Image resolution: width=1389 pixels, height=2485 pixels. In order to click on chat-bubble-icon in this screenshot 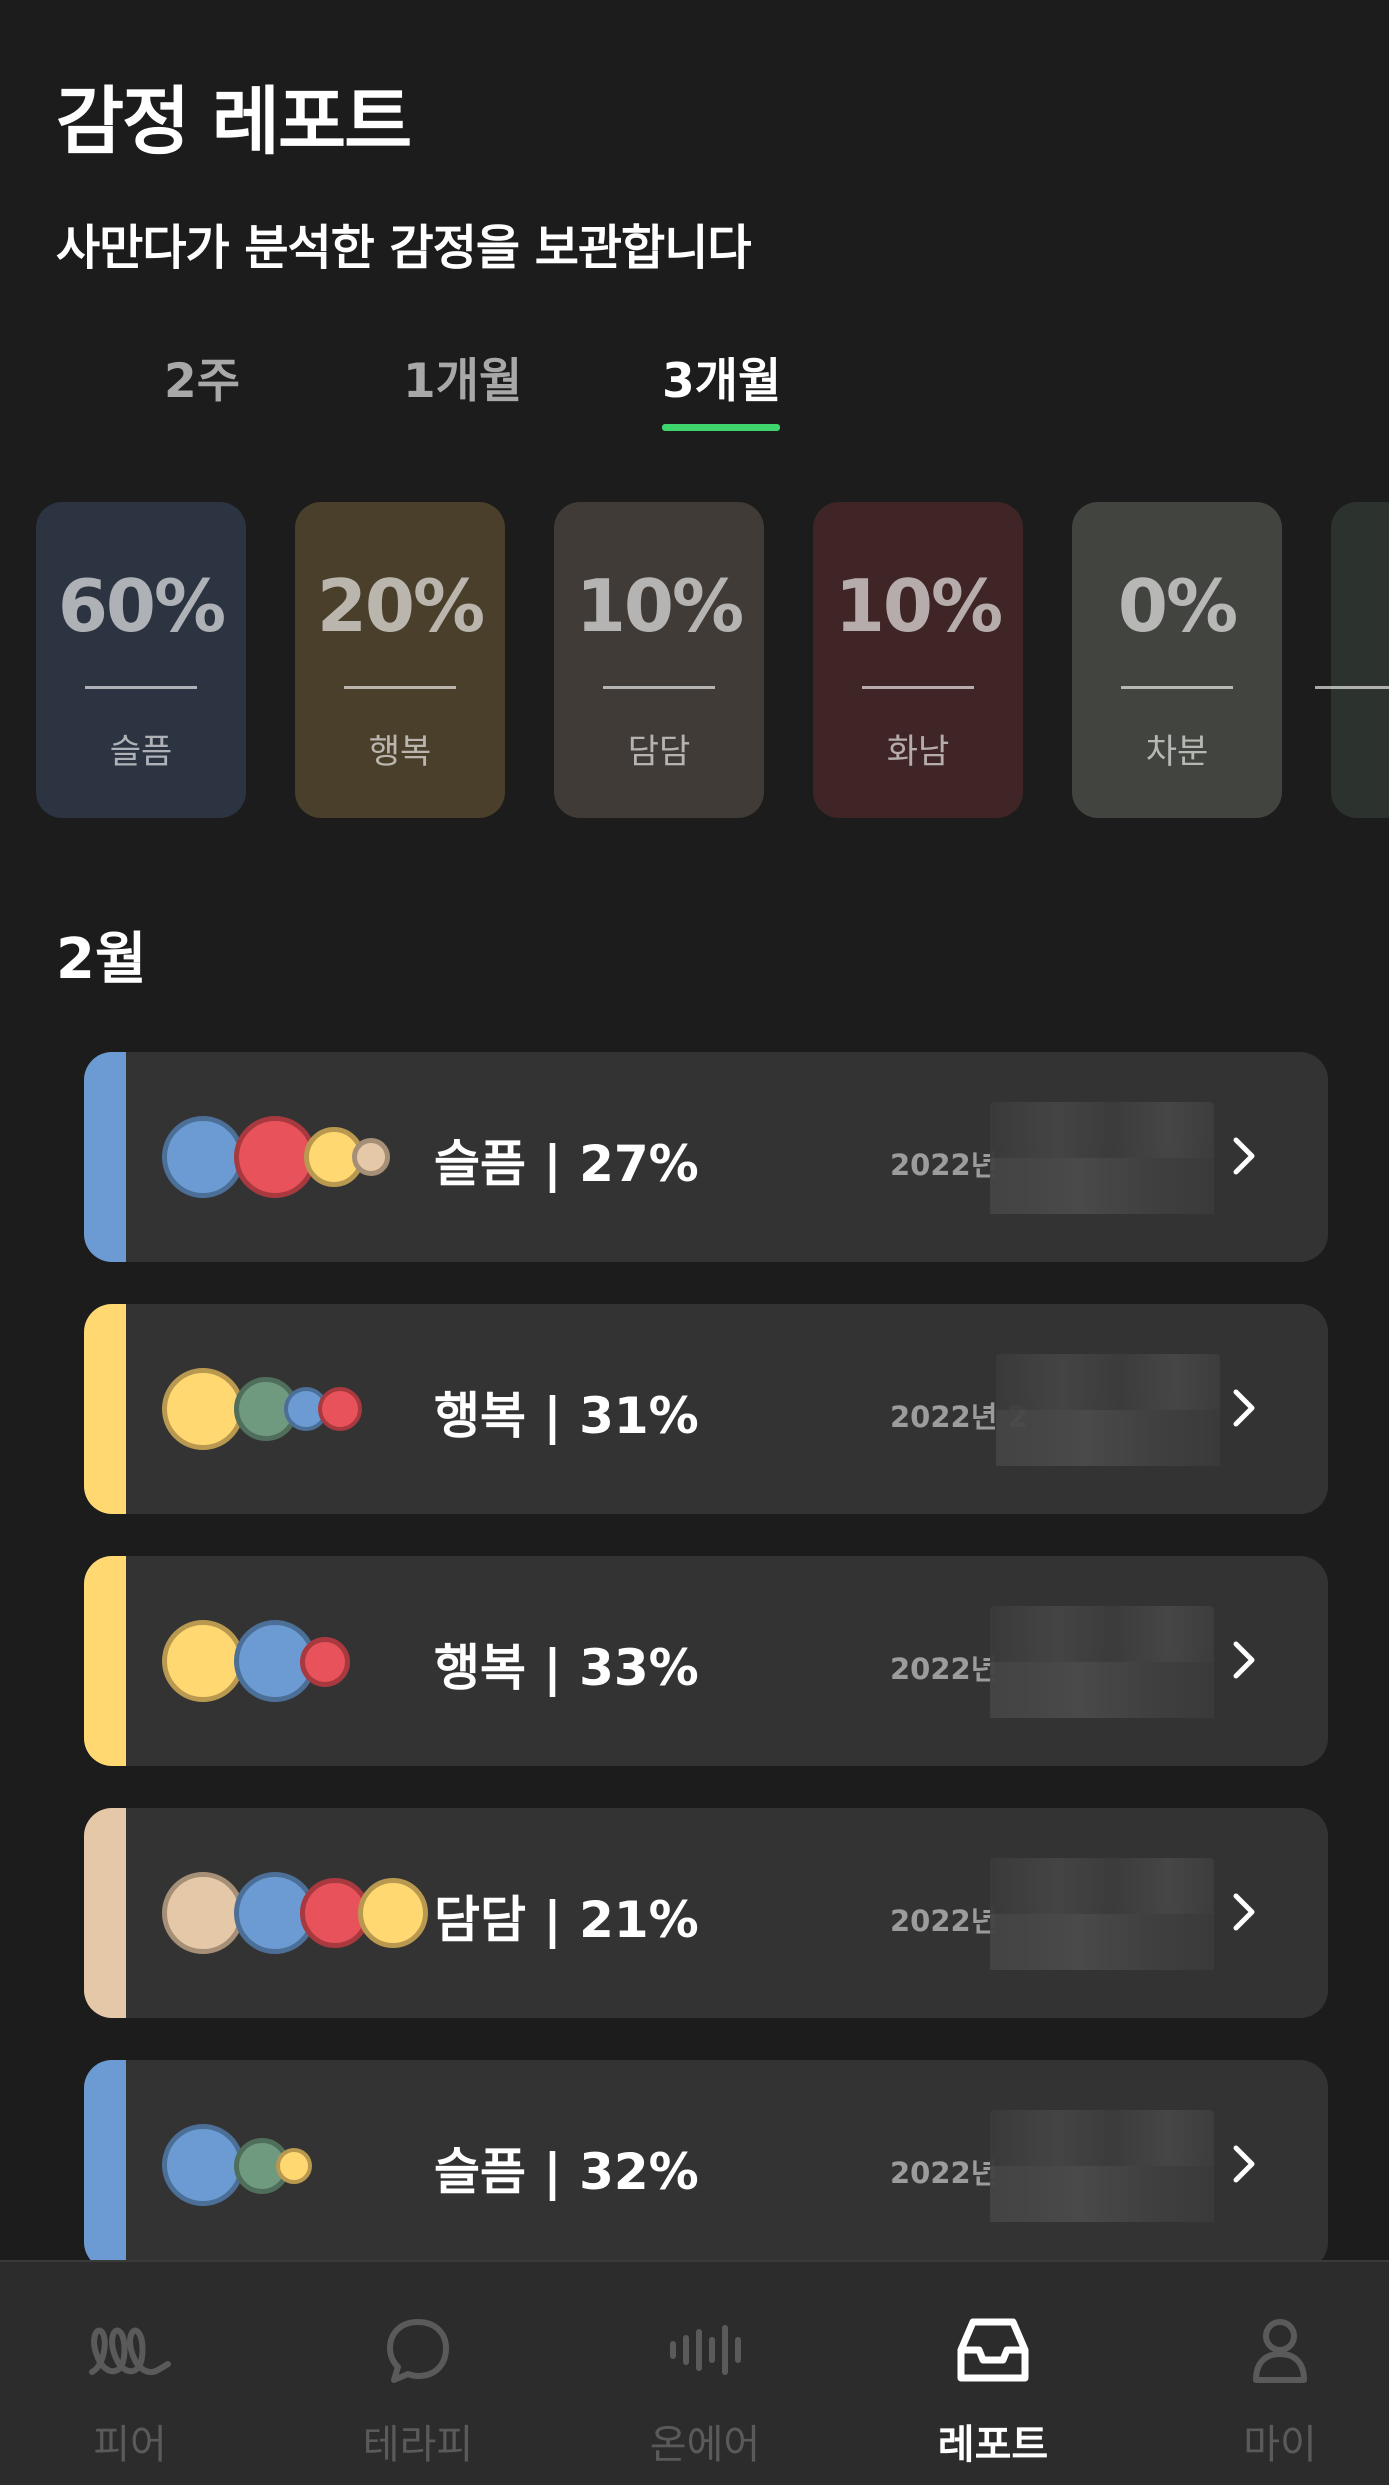, I will do `click(418, 2351)`.